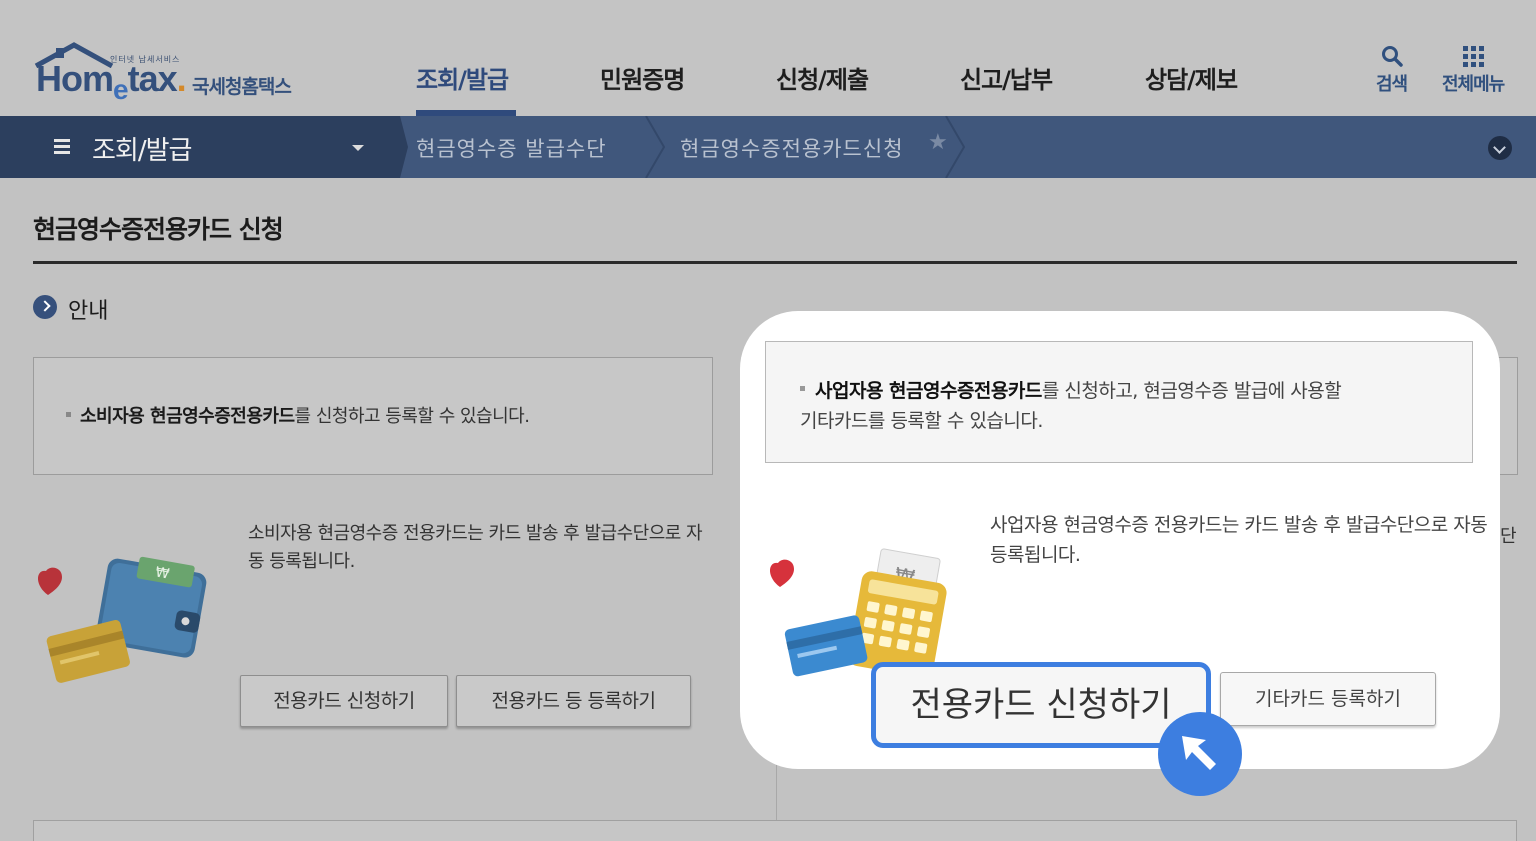 The image size is (1536, 841). I want to click on search-label: 검색, so click(1392, 84).